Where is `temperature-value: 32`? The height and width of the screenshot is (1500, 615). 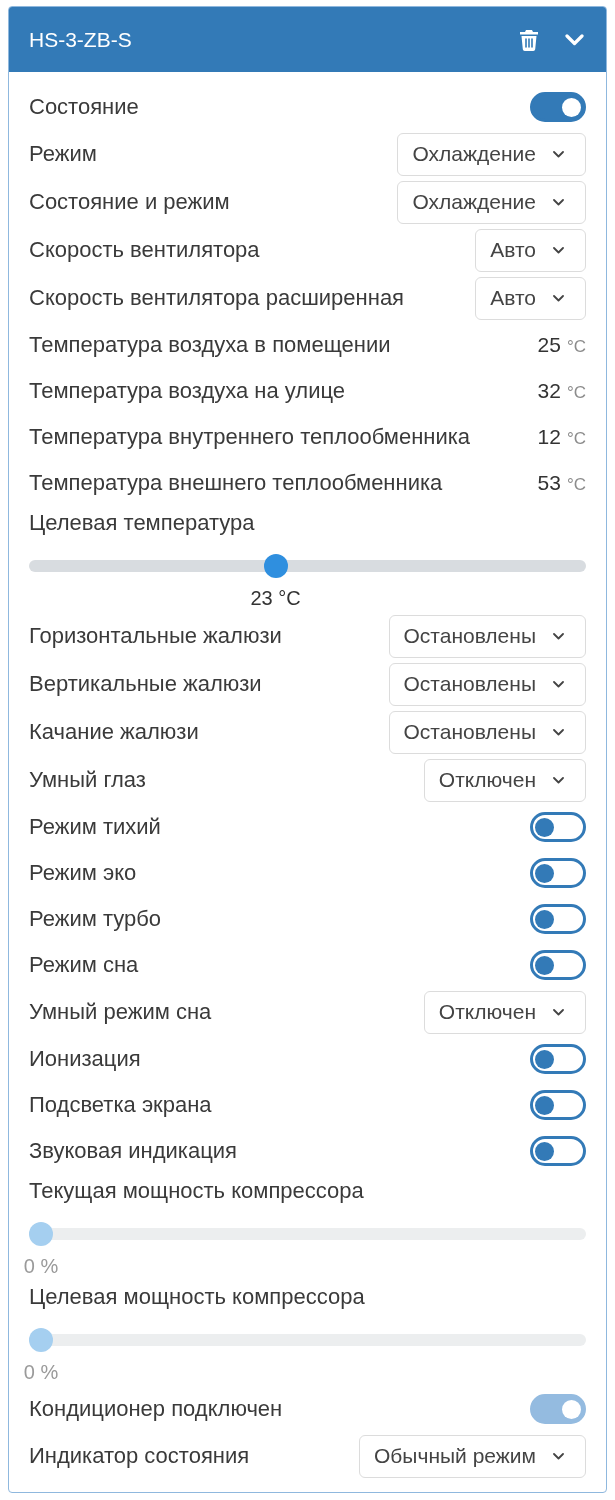
temperature-value: 32 is located at coordinates (549, 391).